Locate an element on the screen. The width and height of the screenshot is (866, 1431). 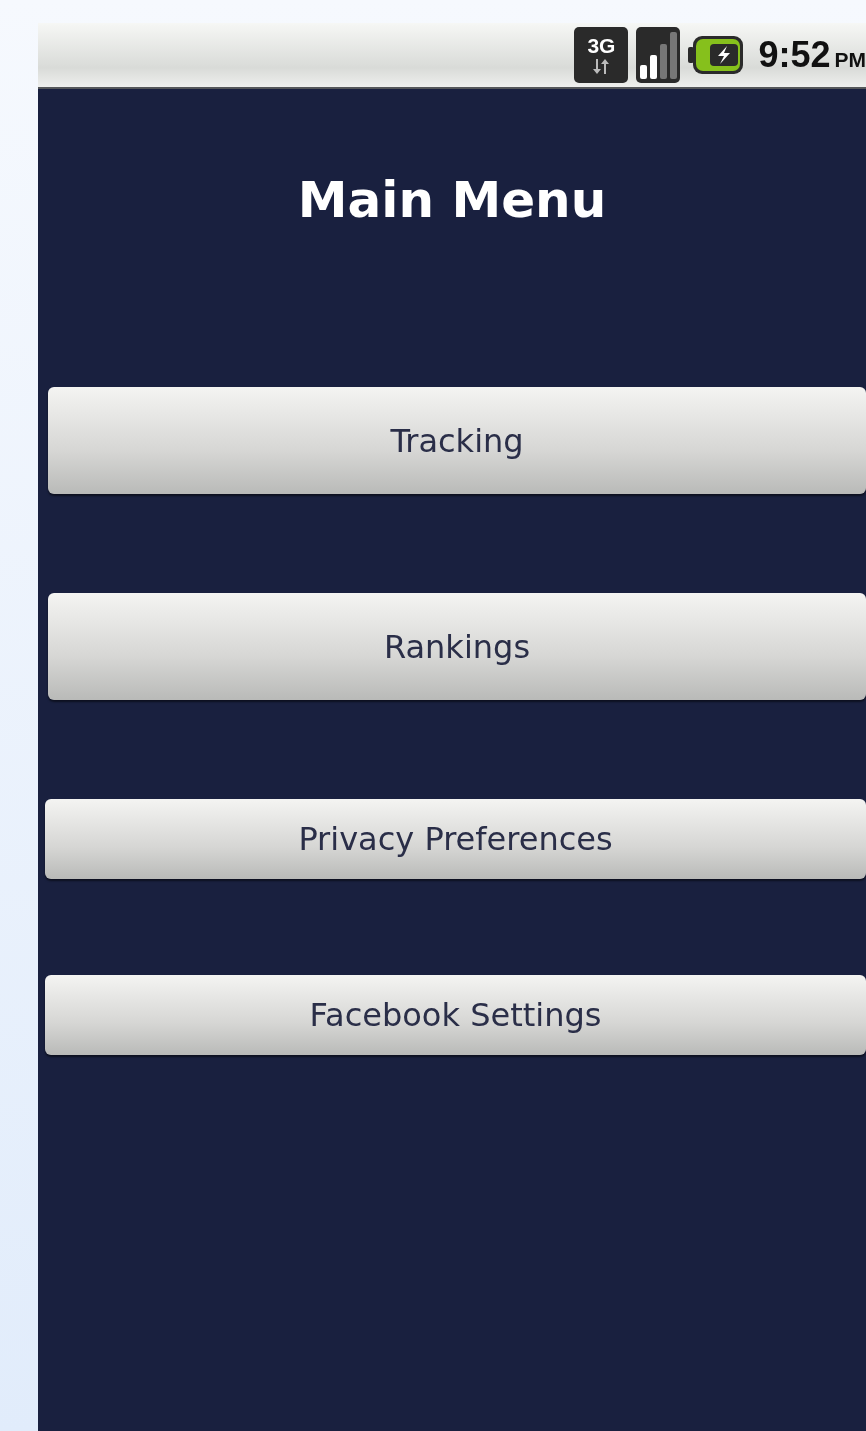
clock-meridiem: PM is located at coordinates (850, 60).